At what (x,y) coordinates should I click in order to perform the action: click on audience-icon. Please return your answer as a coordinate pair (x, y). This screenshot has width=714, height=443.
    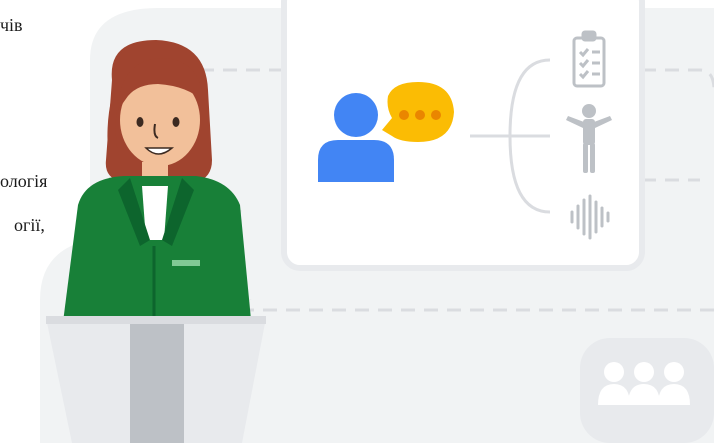
    Looking at the image, I should click on (647, 390).